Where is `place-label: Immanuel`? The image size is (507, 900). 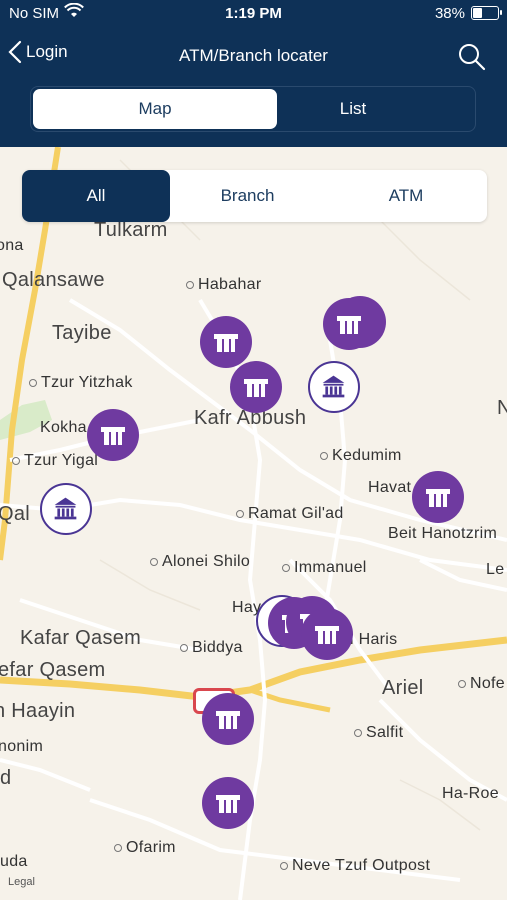
place-label: Immanuel is located at coordinates (324, 568).